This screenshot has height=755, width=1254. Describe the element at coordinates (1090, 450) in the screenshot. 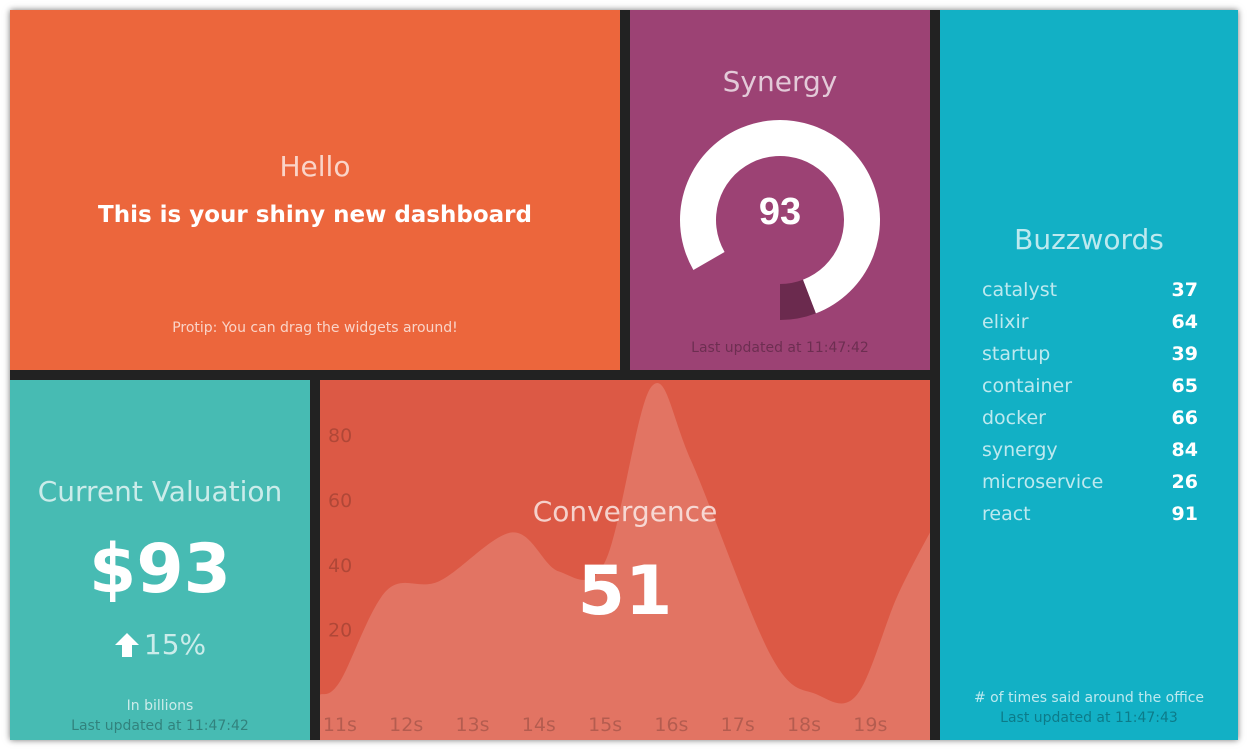

I see `list-item: synergy 84` at that location.